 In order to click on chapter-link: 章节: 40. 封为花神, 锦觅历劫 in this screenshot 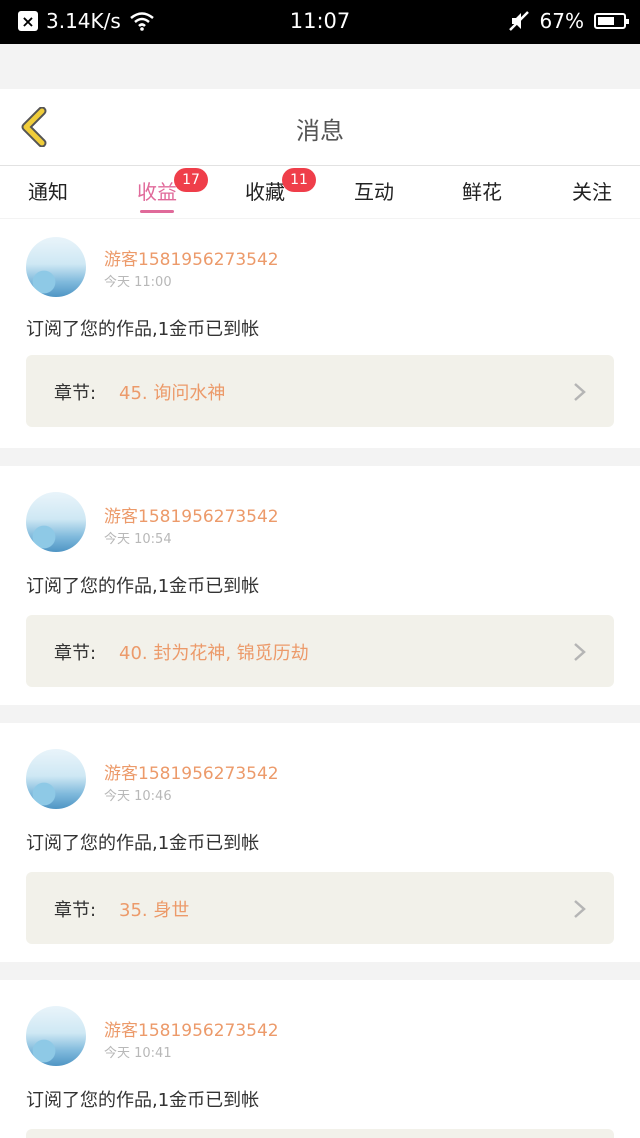, I will do `click(320, 651)`.